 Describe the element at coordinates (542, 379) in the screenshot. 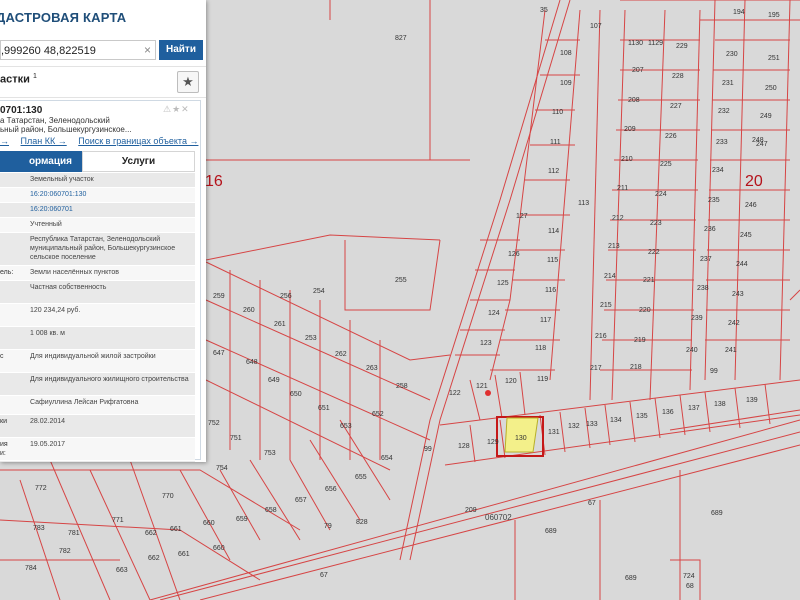

I see `parcel-label: 119` at that location.